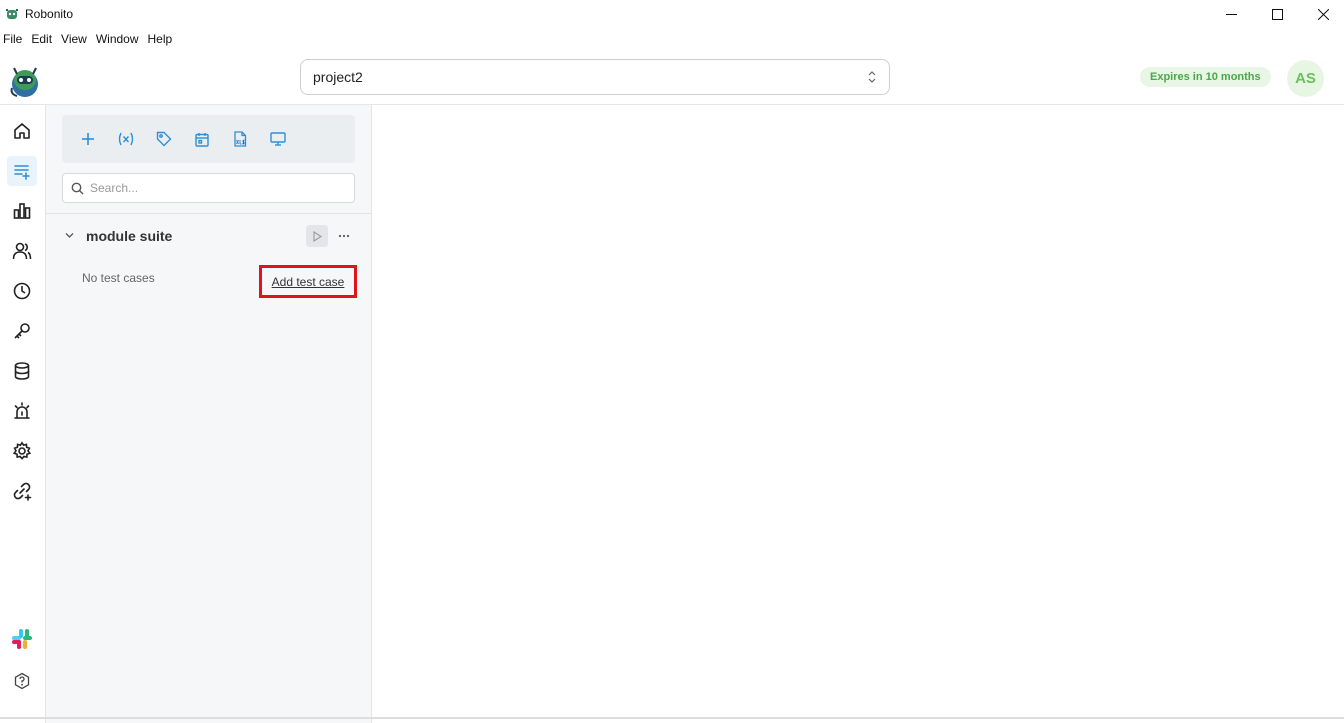  What do you see at coordinates (69, 235) in the screenshot?
I see `chevron-down-icon` at bounding box center [69, 235].